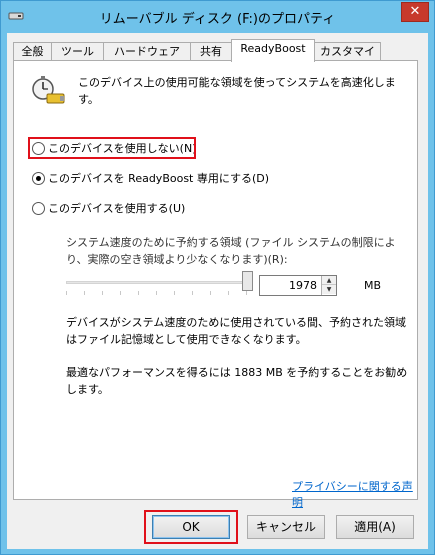 Image resolution: width=435 pixels, height=555 pixels. What do you see at coordinates (32, 51) in the screenshot?
I see `tab-general: 全般` at bounding box center [32, 51].